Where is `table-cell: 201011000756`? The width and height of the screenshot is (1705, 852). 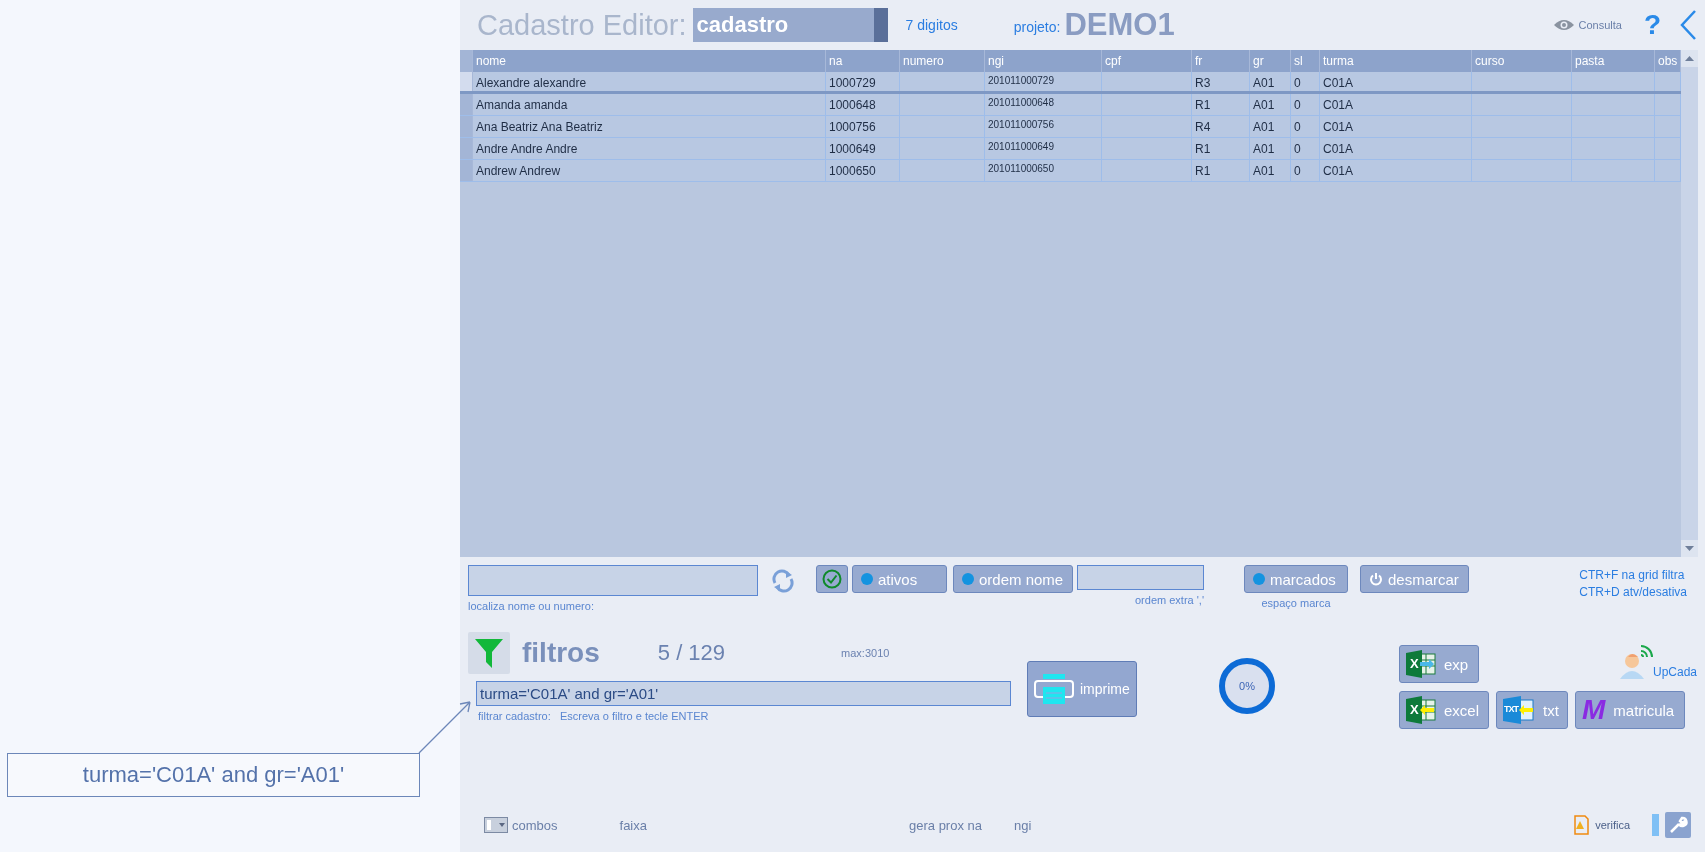
table-cell: 201011000756 is located at coordinates (1043, 126).